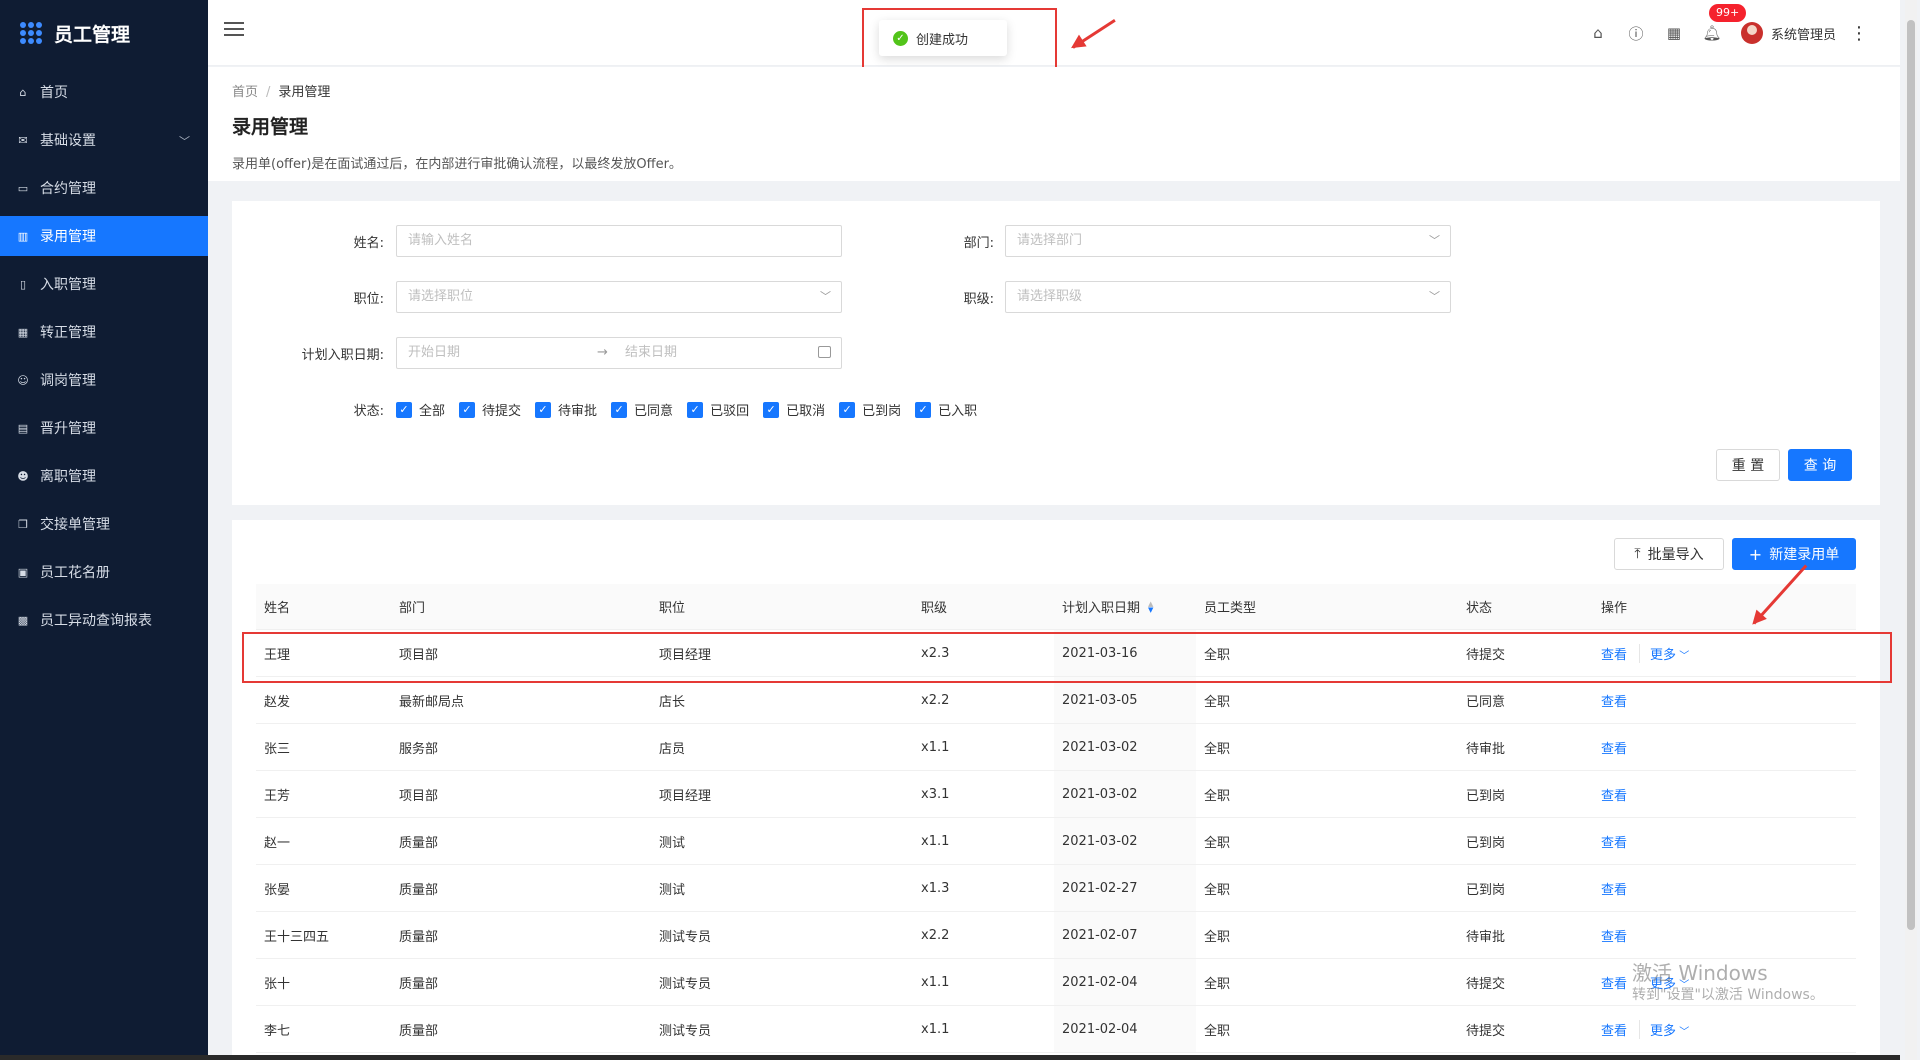 The width and height of the screenshot is (1920, 1060). I want to click on reset-button: 重 置, so click(1748, 465).